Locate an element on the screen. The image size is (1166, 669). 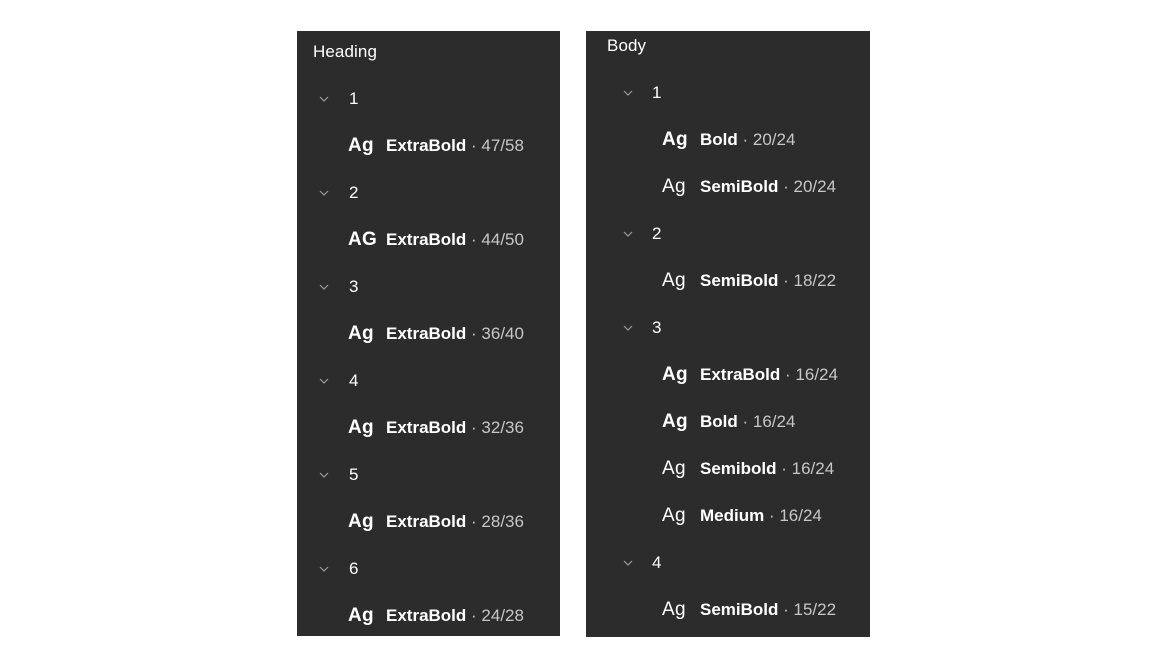
text-style-item: Ag ExtraBold · 32/36 is located at coordinates (428, 427).